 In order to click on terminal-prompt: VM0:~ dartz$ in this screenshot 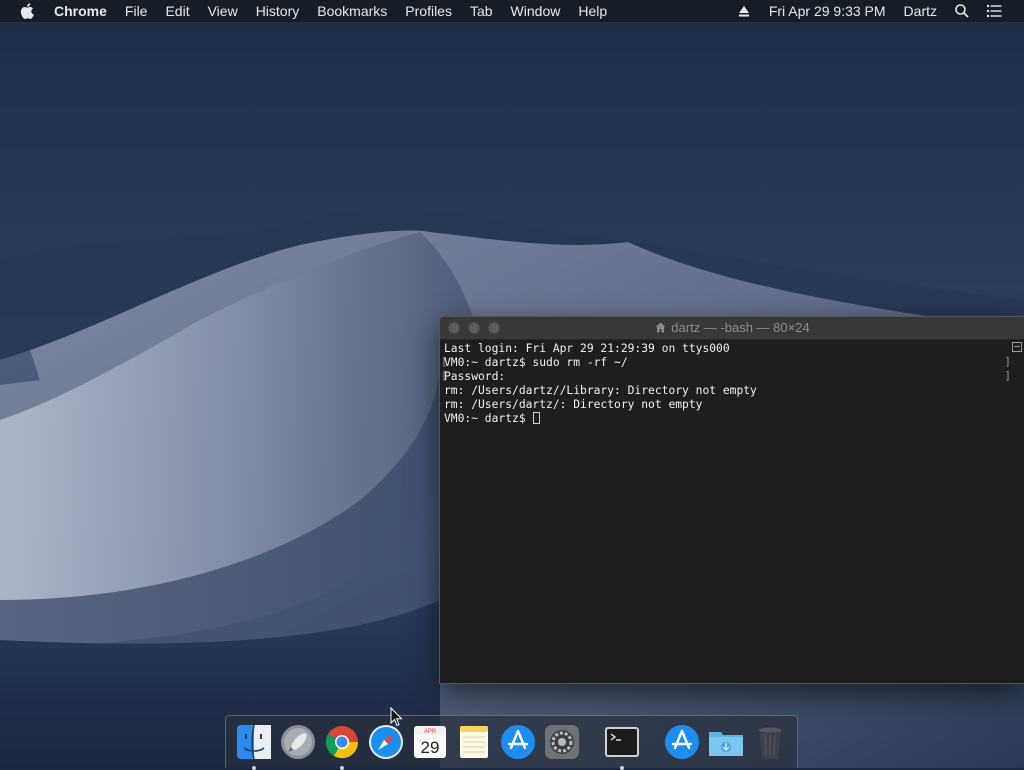, I will do `click(488, 418)`.